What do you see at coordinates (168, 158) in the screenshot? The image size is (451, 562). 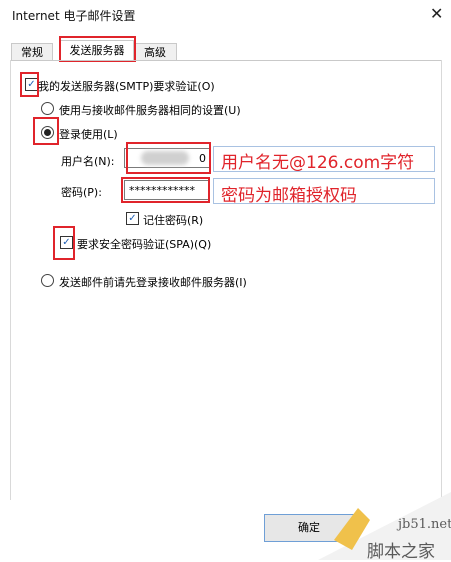 I see `highlight-username-field` at bounding box center [168, 158].